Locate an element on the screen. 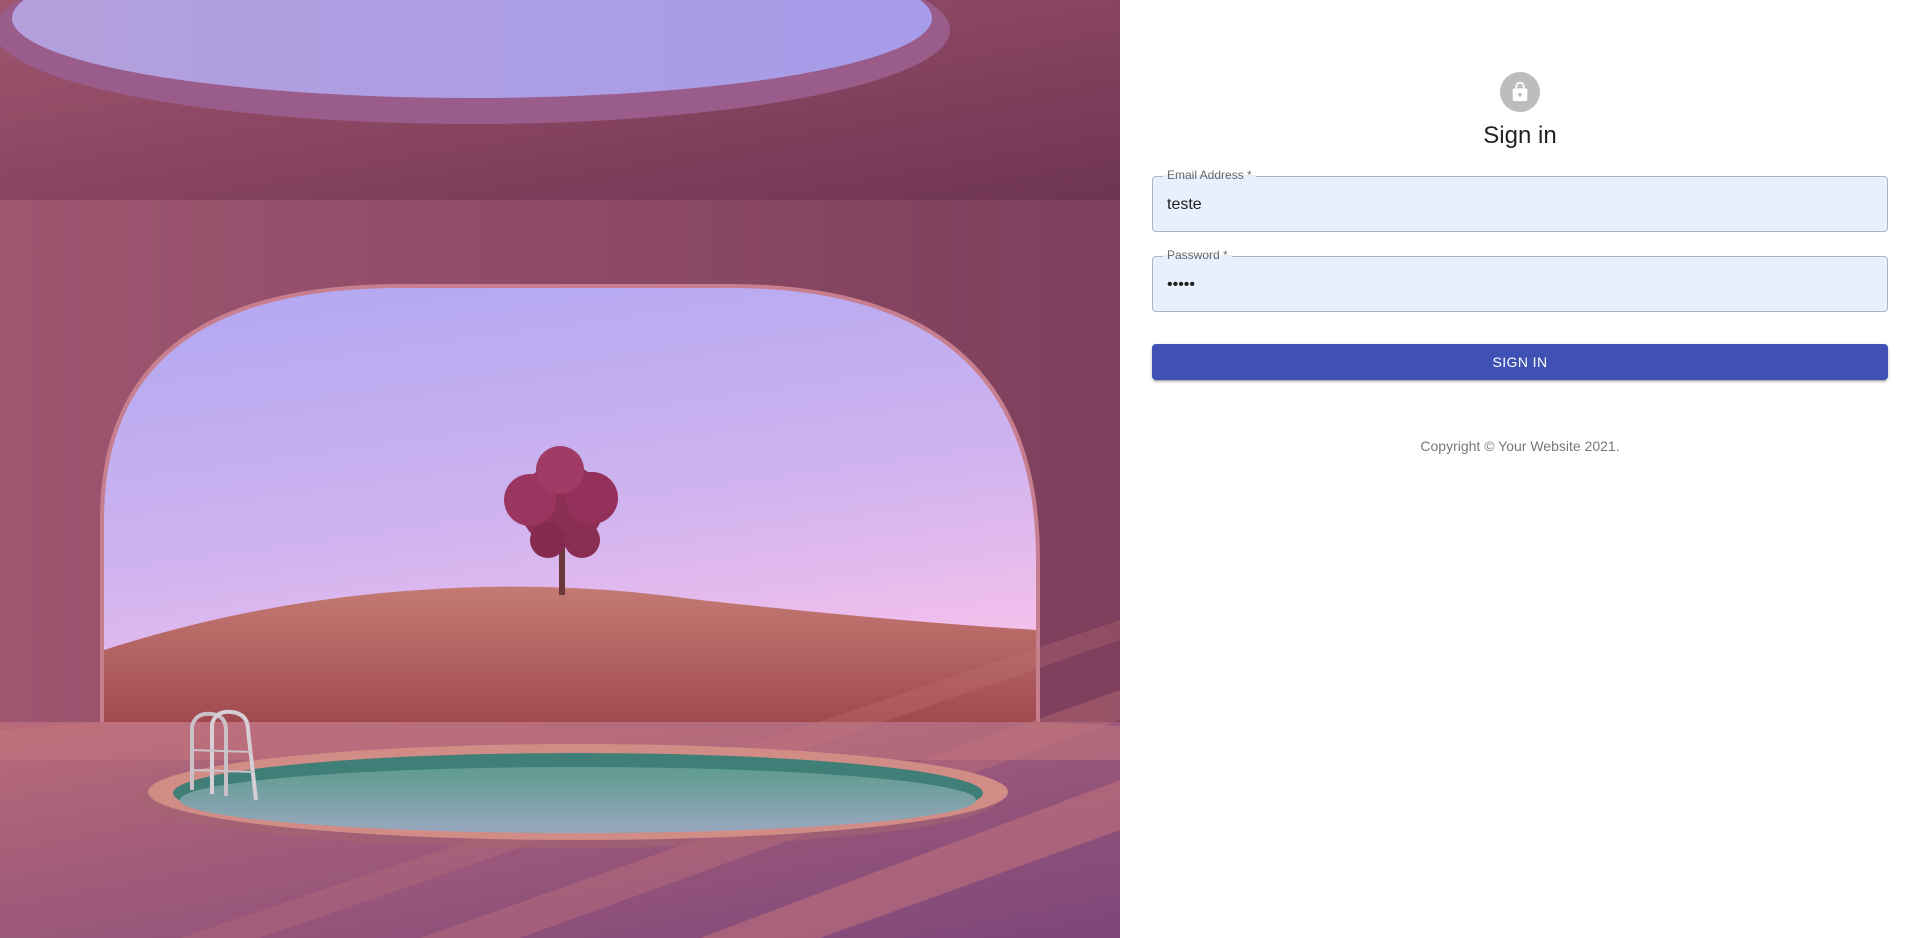 This screenshot has height=938, width=1920. password-input is located at coordinates (1517, 285).